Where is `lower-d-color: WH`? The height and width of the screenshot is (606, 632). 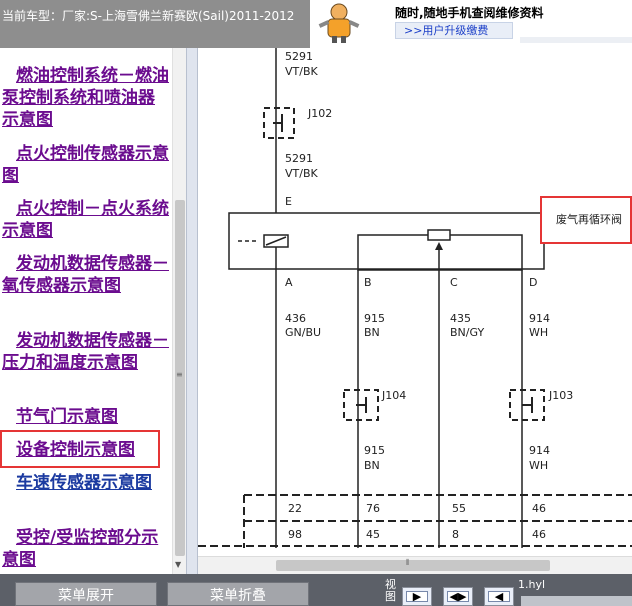 lower-d-color: WH is located at coordinates (539, 465).